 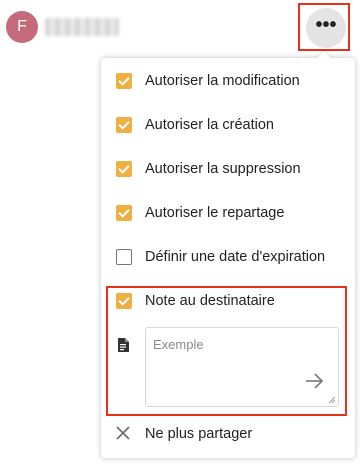 What do you see at coordinates (324, 55) in the screenshot?
I see `menu-arrow` at bounding box center [324, 55].